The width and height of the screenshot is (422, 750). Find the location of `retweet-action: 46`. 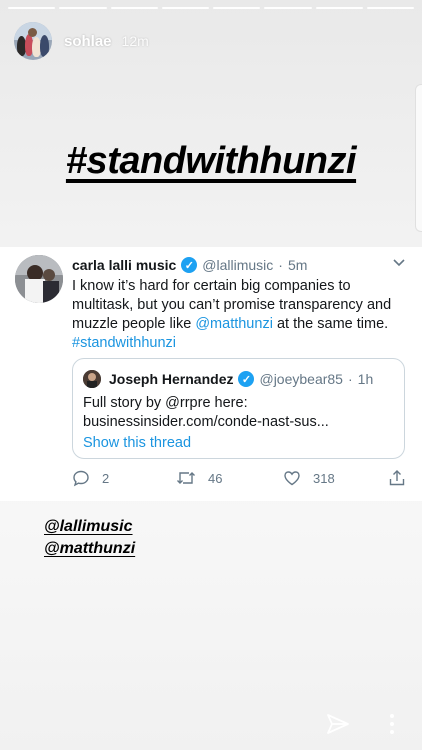

retweet-action: 46 is located at coordinates (199, 478).